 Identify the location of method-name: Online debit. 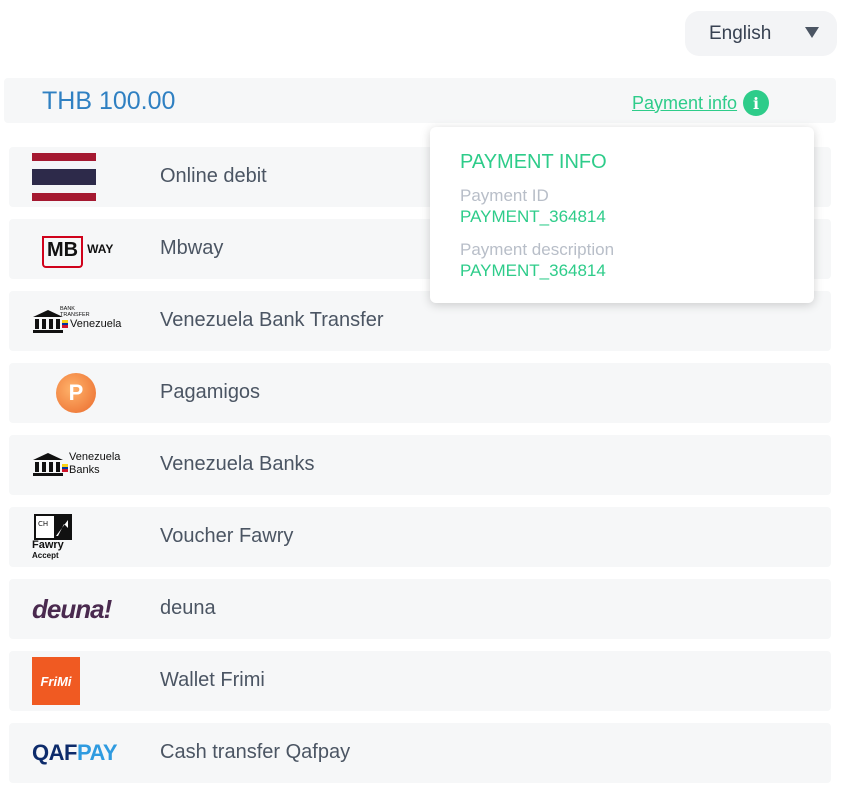
(213, 176).